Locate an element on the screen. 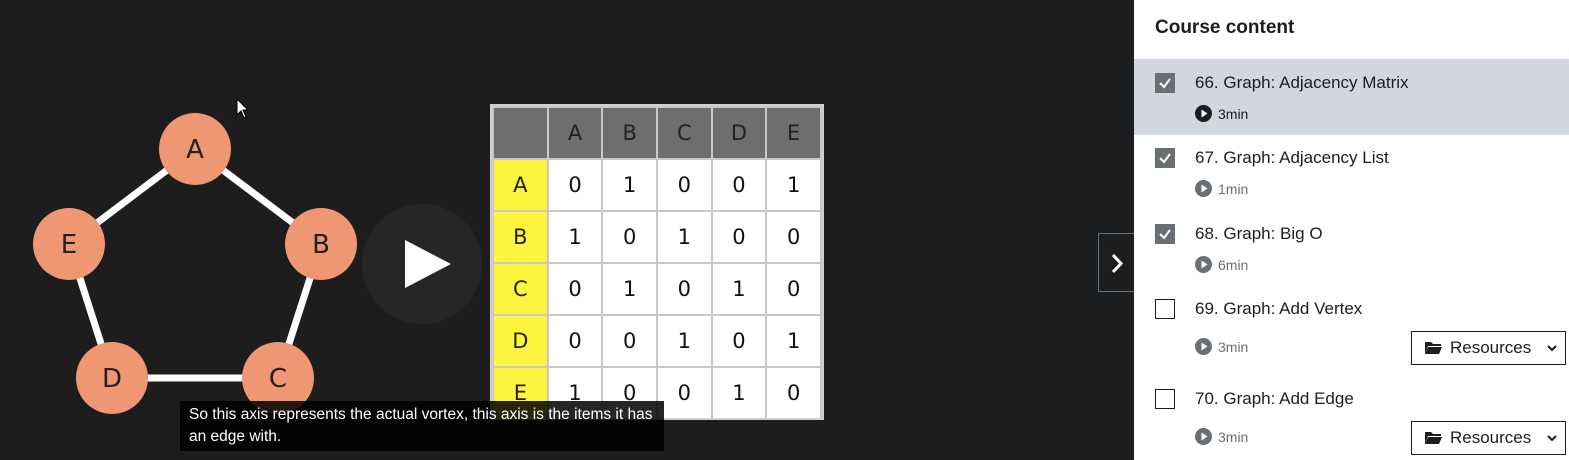  matrix-row: C01010 is located at coordinates (657, 289).